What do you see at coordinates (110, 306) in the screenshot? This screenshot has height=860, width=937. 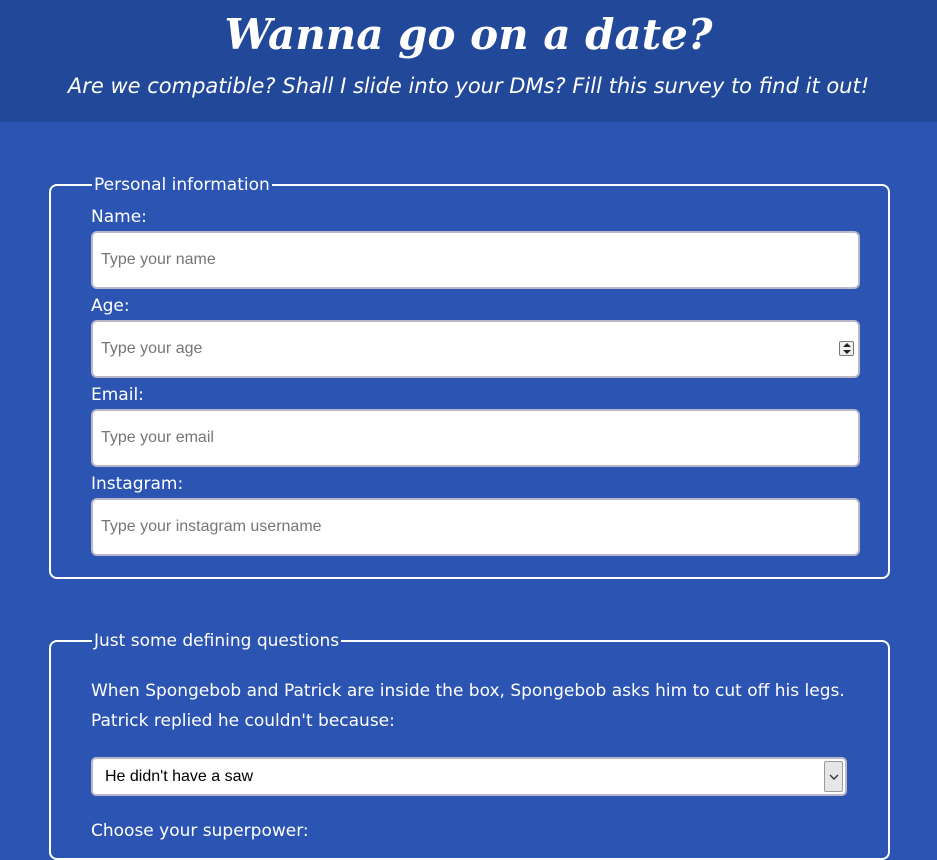 I see `age-label: Age:` at bounding box center [110, 306].